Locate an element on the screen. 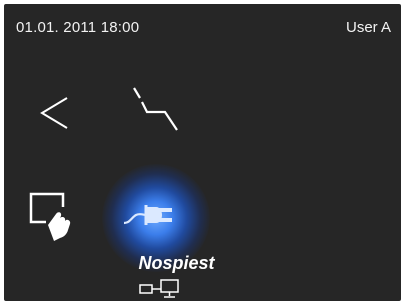 This screenshot has height=305, width=405. link-button is located at coordinates (157, 112).